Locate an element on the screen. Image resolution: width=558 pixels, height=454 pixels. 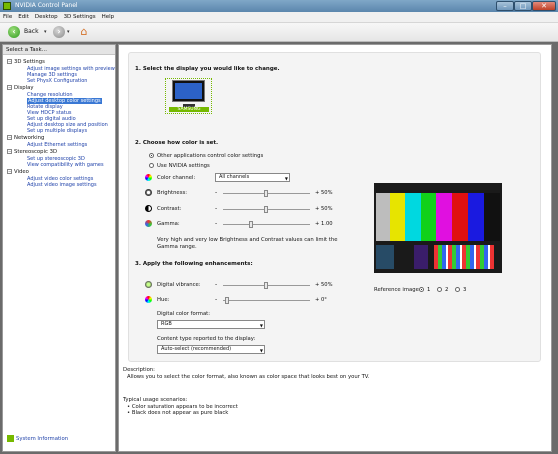
tree-item-physx: Set PhysX Configuration is located at coordinates (57, 81).